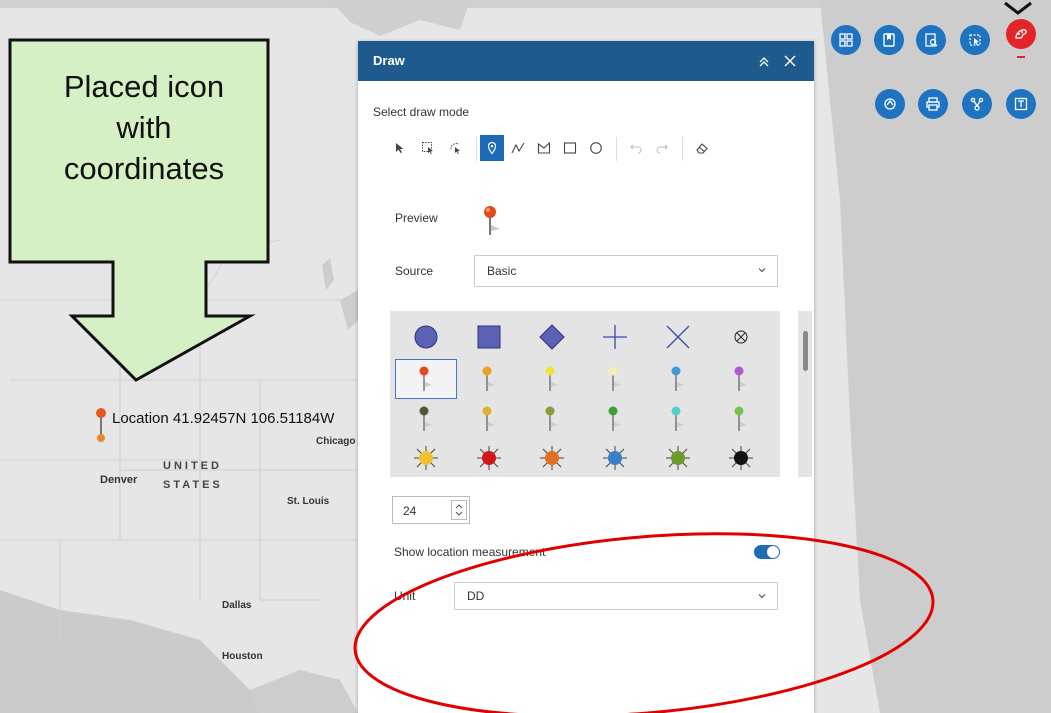 This screenshot has width=1051, height=713. What do you see at coordinates (489, 458) in the screenshot?
I see `red-burst-symbol` at bounding box center [489, 458].